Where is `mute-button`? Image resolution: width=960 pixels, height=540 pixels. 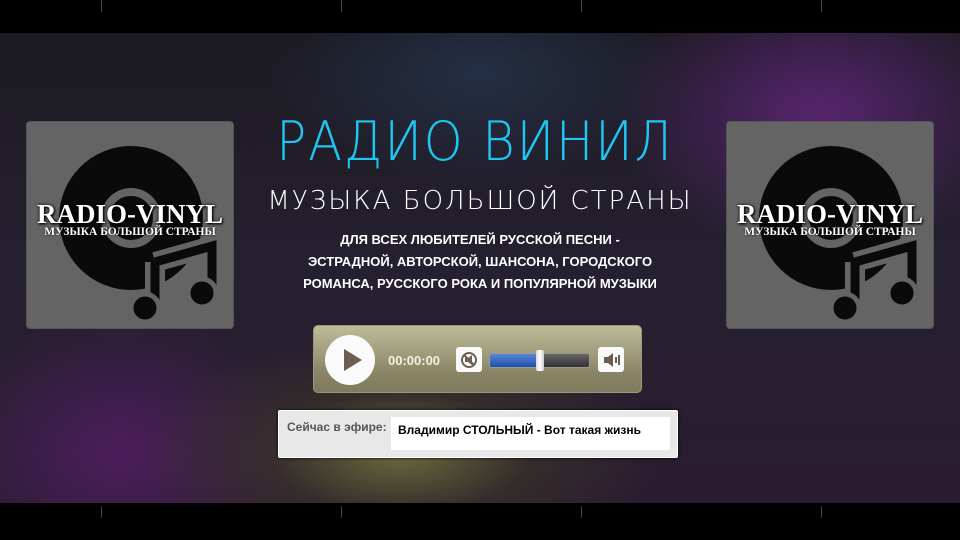
mute-button is located at coordinates (469, 359).